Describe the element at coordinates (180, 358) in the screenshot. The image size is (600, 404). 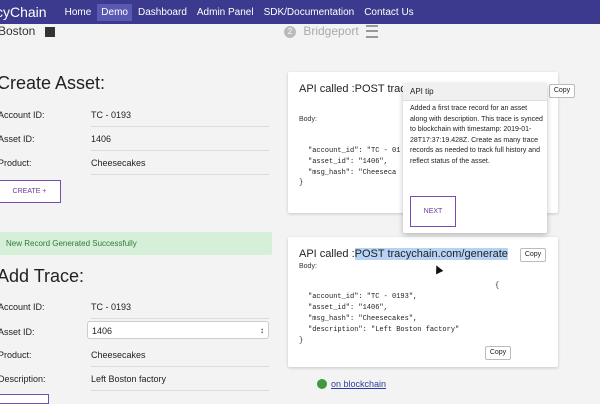
I see `trace-product-input: Cheesecakes` at that location.